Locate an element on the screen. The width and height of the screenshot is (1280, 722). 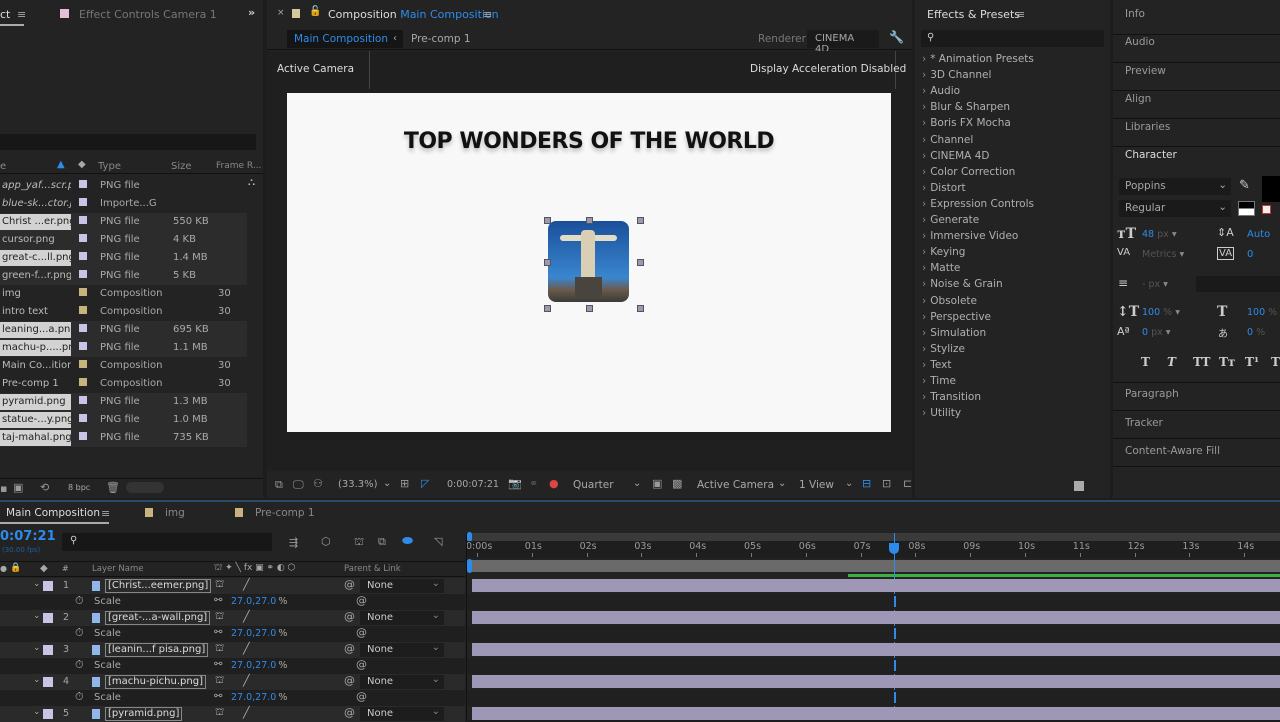
constrain-link-icon: ⚯ is located at coordinates (218, 632).